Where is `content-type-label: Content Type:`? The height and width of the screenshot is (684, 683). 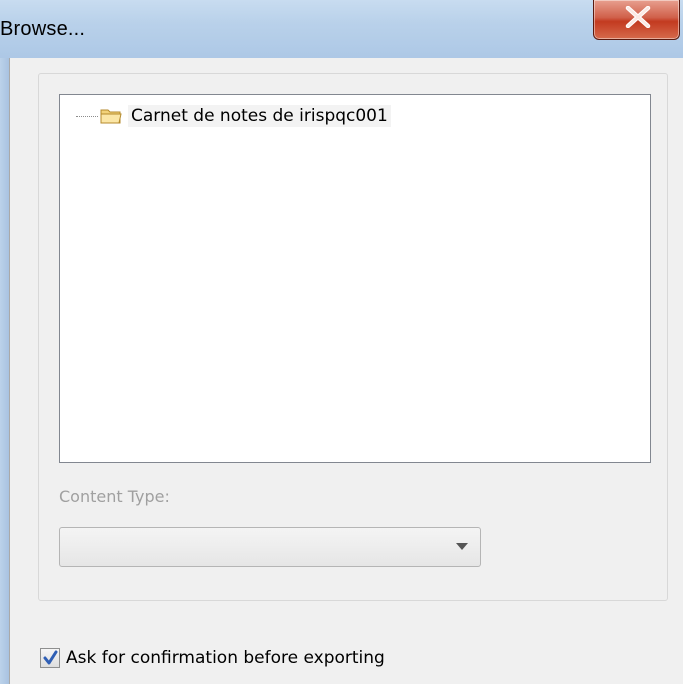 content-type-label: Content Type: is located at coordinates (114, 496).